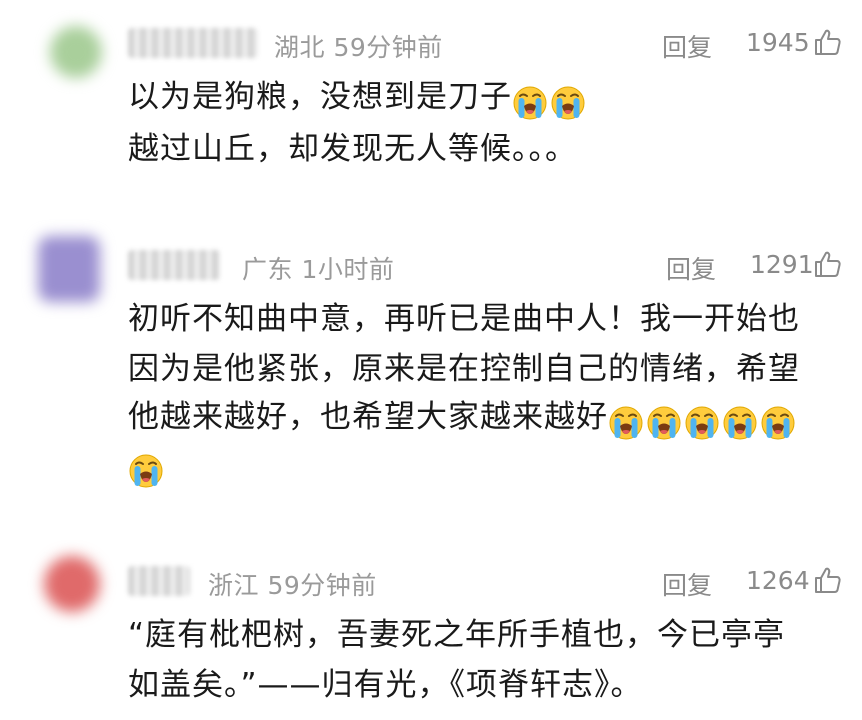  I want to click on comment-meta: 湖北 59分钟前, so click(358, 46).